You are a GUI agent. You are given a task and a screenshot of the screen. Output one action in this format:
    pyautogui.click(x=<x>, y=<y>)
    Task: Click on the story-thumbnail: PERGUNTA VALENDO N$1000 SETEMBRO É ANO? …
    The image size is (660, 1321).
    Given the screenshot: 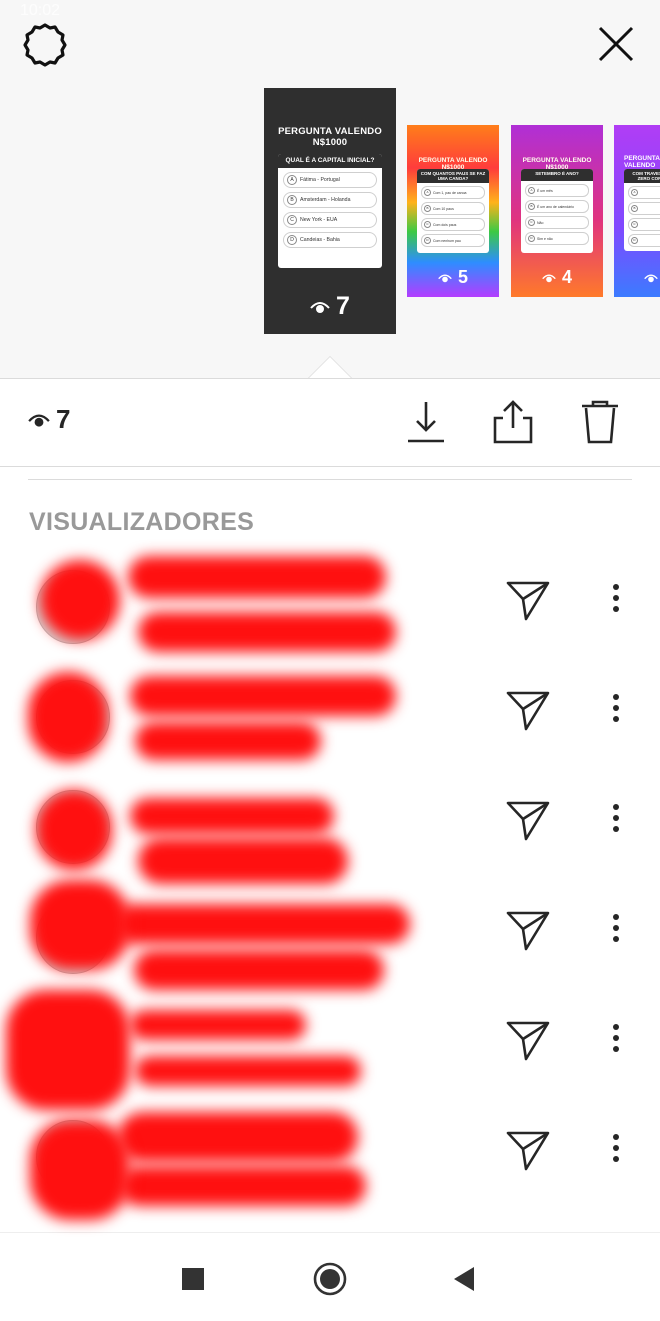 What is the action you would take?
    pyautogui.click(x=557, y=211)
    